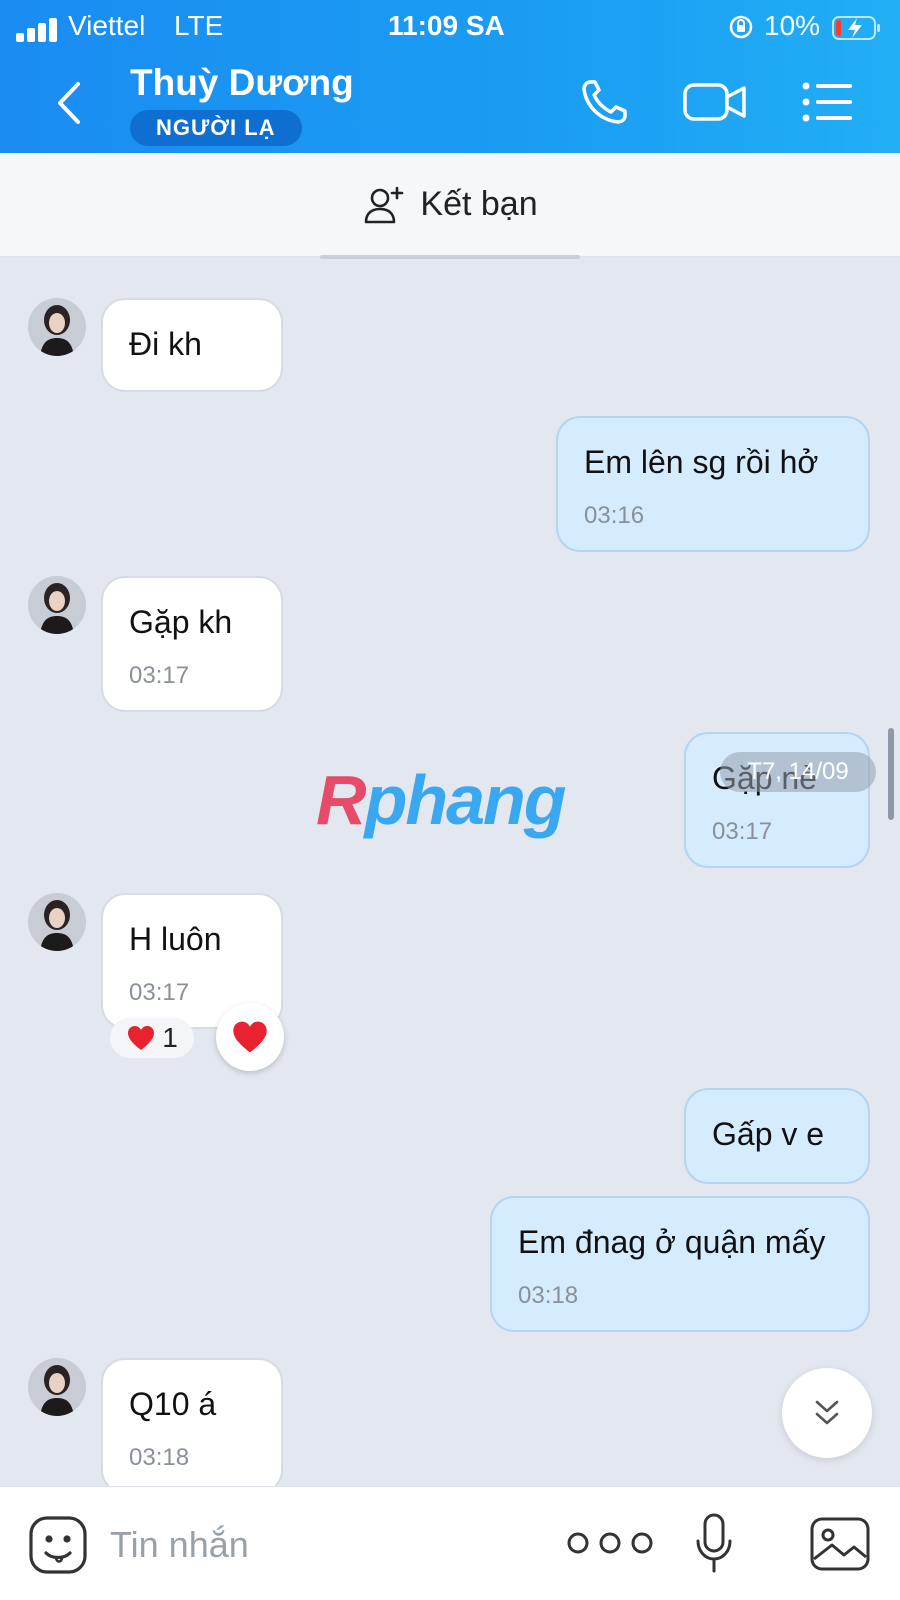 The height and width of the screenshot is (1600, 900). What do you see at coordinates (828, 102) in the screenshot?
I see `menu-icon` at bounding box center [828, 102].